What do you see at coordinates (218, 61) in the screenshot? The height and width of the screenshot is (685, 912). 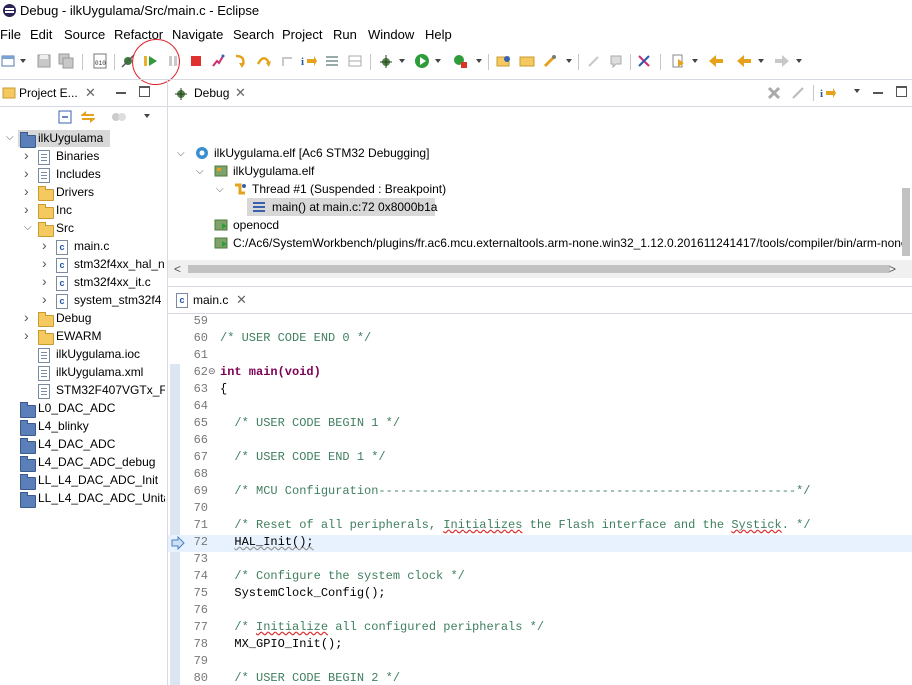 I see `disconnect-icon` at bounding box center [218, 61].